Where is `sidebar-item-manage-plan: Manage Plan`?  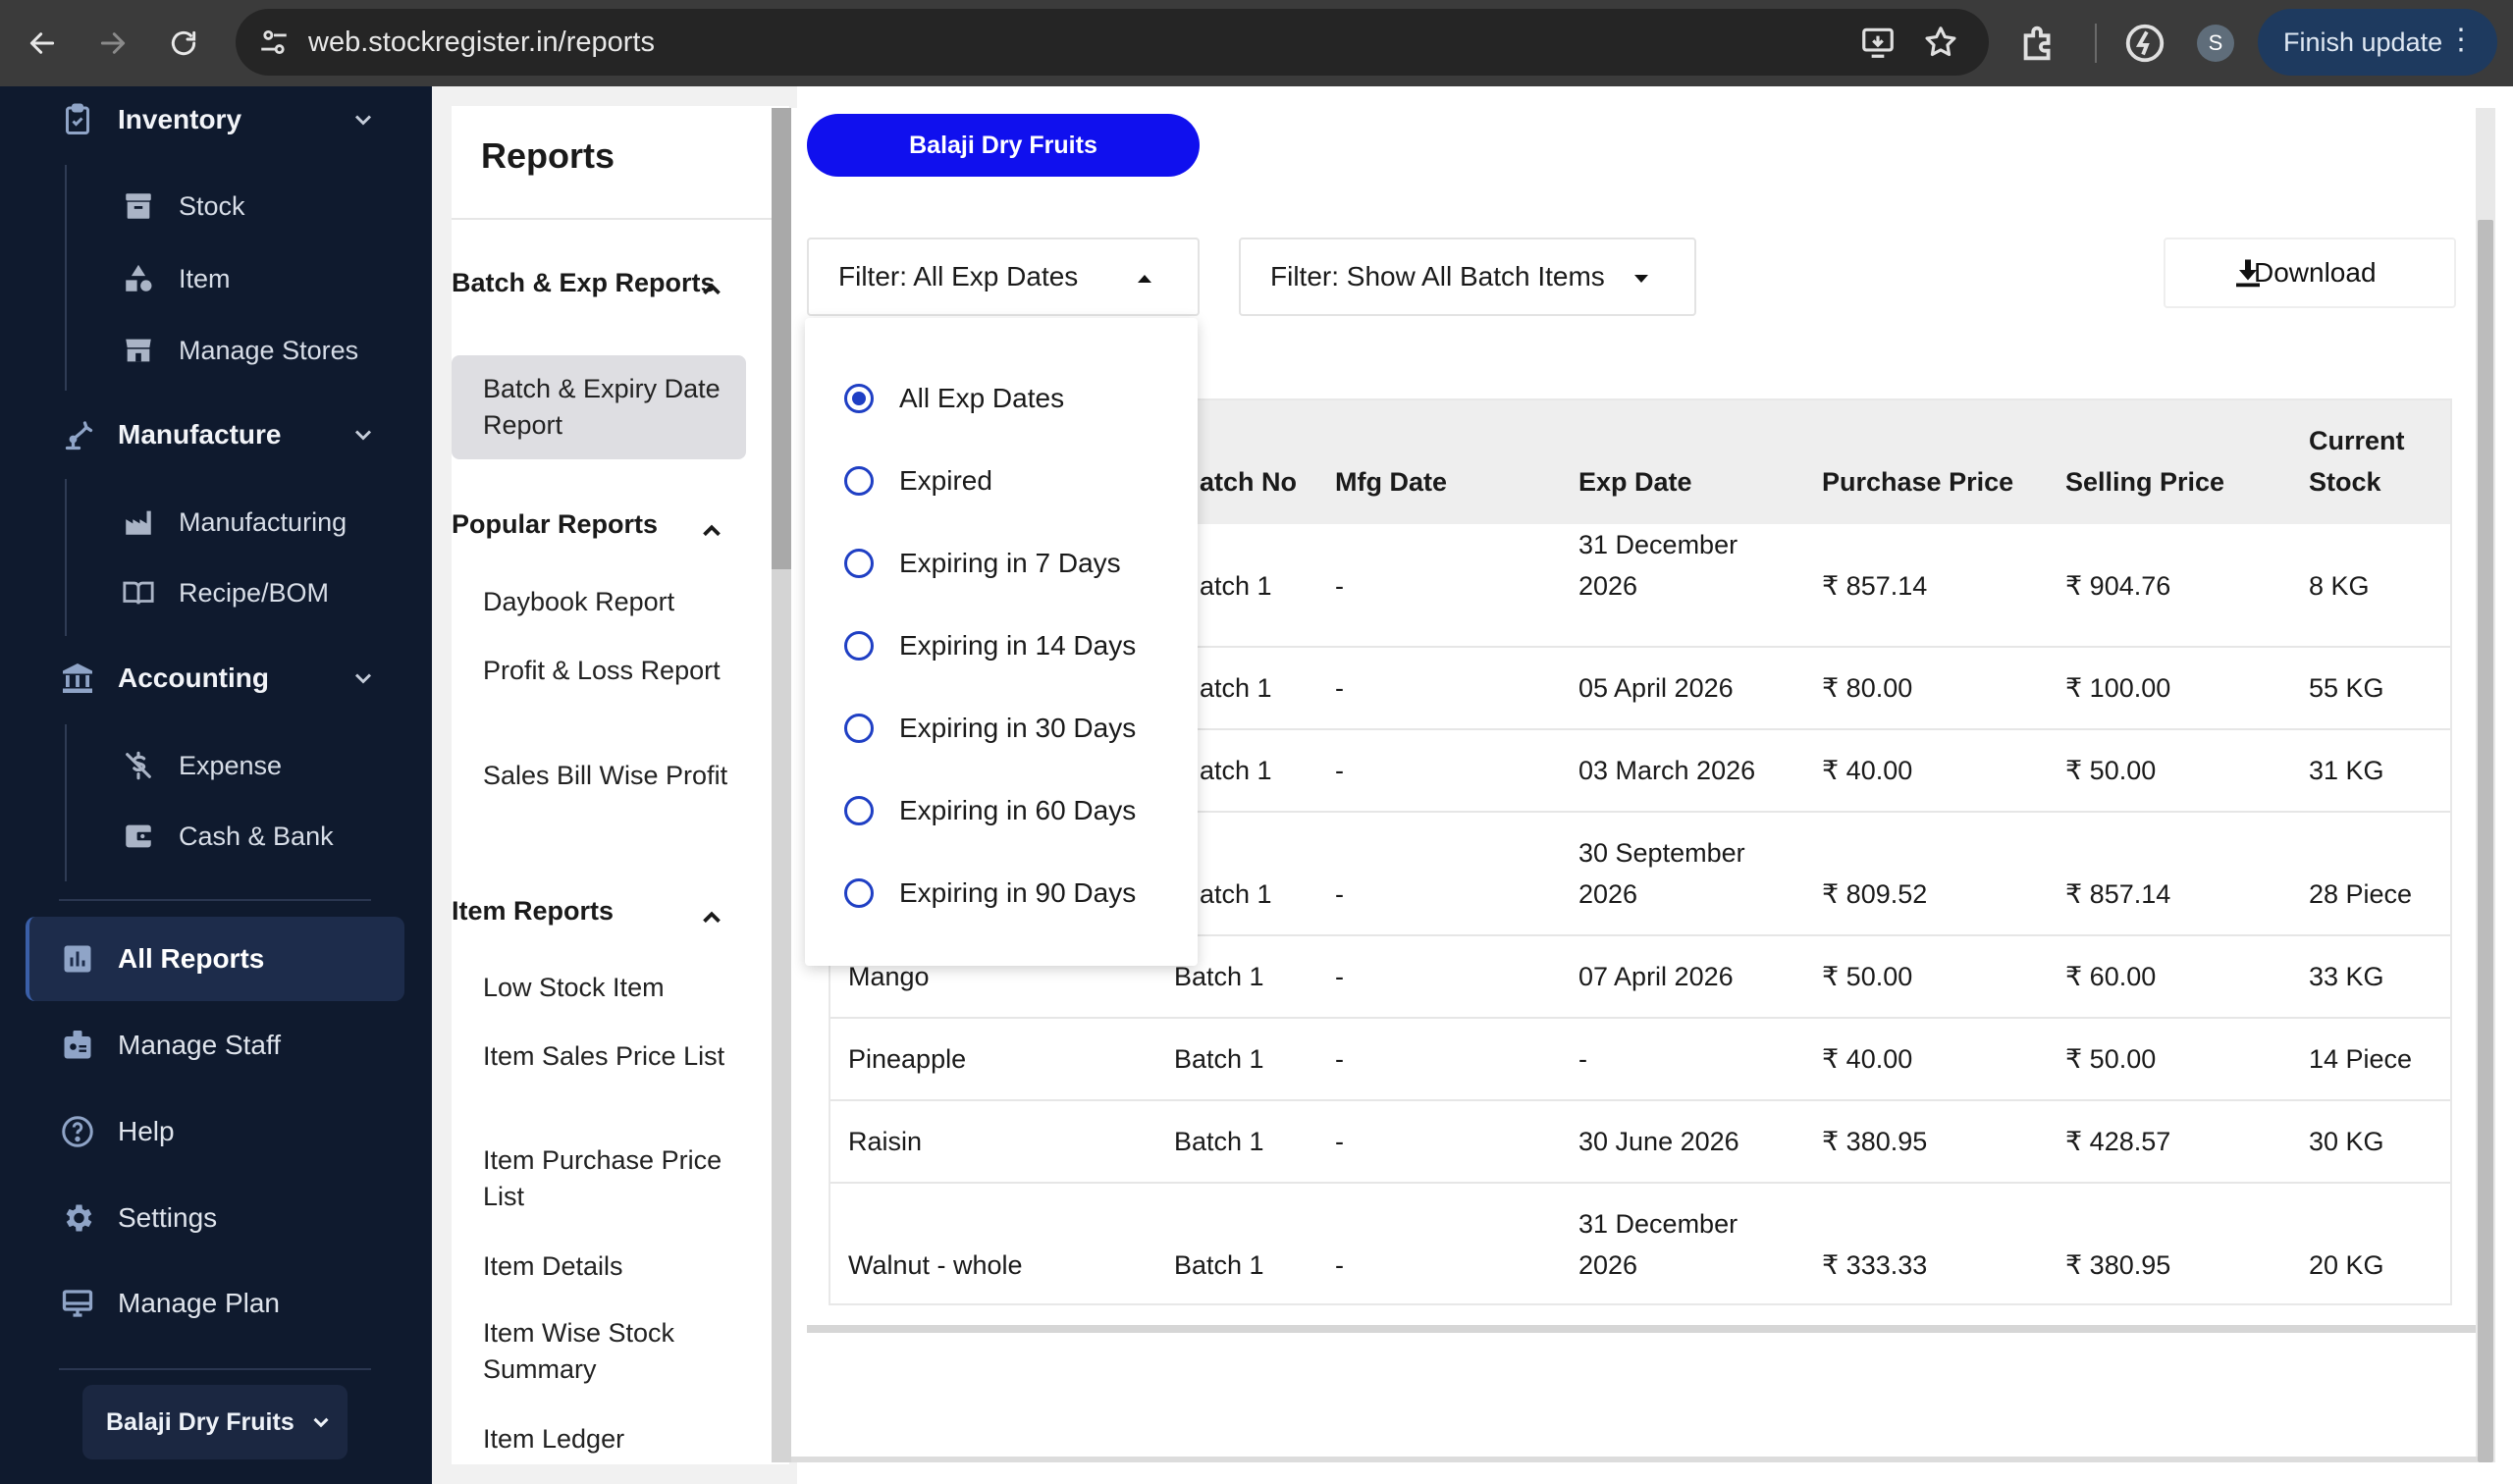
sidebar-item-manage-plan: Manage Plan is located at coordinates (170, 1303).